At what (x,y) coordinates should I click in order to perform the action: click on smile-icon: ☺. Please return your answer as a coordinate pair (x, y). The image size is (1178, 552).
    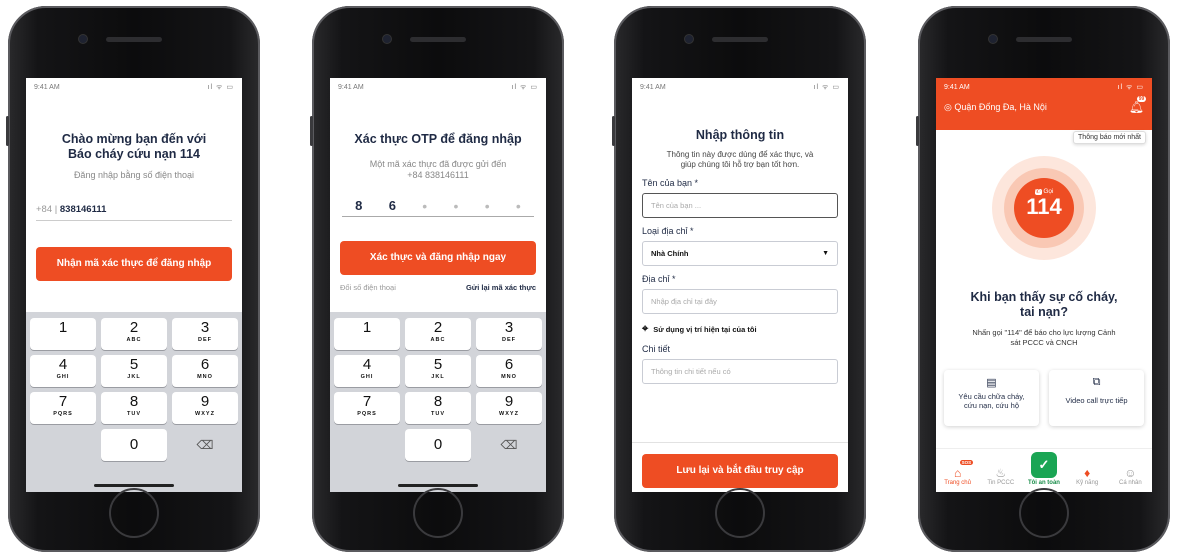
    Looking at the image, I should click on (1130, 473).